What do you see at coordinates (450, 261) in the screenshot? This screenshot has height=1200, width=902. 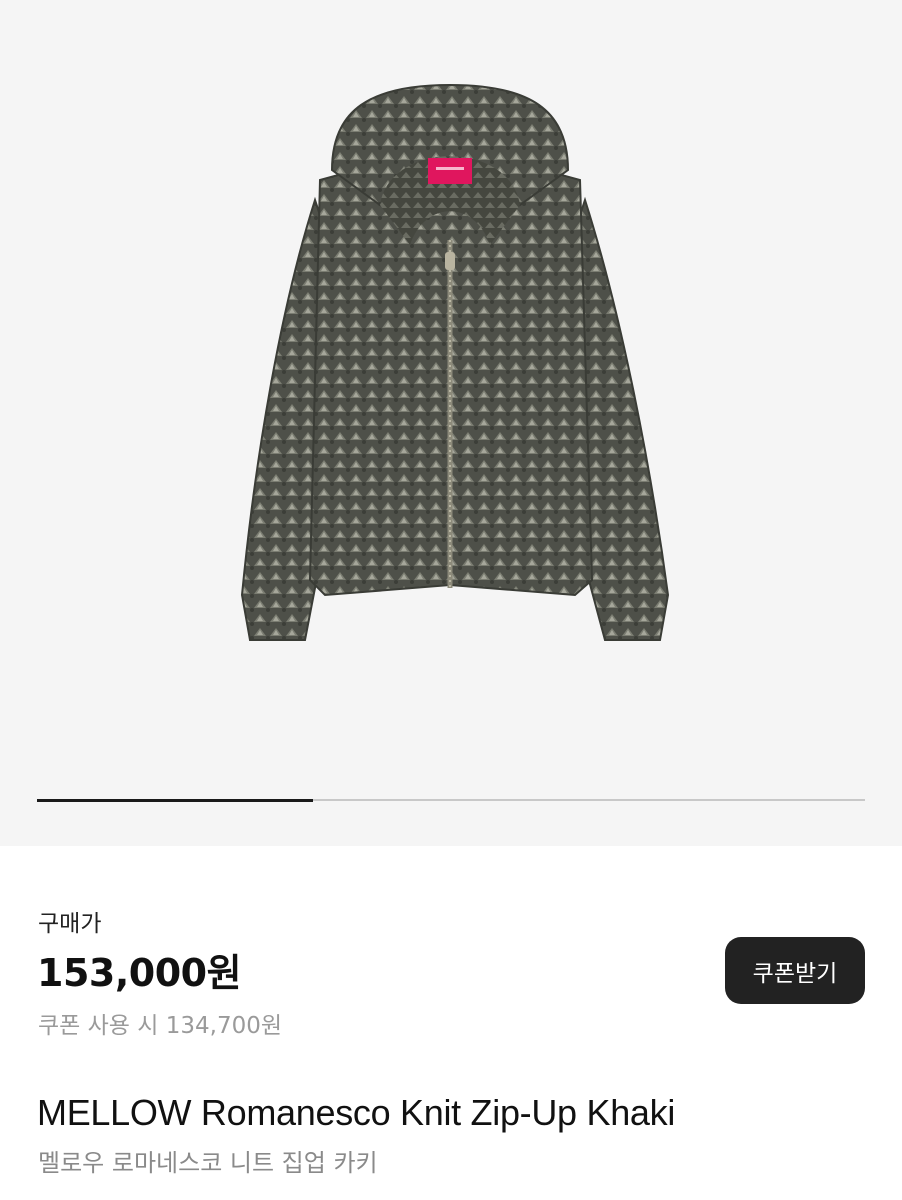 I see `zipper-pull` at bounding box center [450, 261].